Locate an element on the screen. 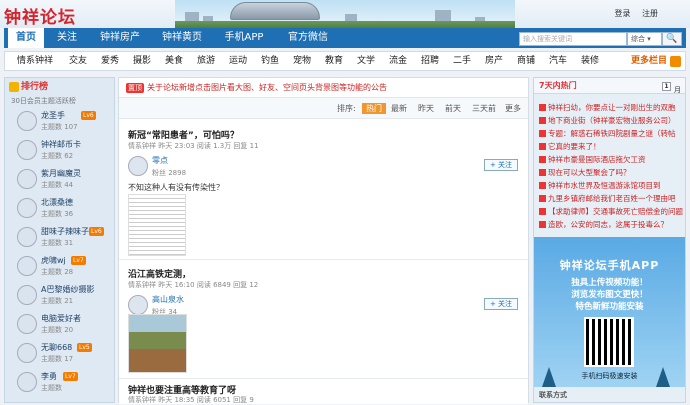  hot-item: 专题：解惑石稀铁四院剧量之谜（转帖 is located at coordinates (611, 133).